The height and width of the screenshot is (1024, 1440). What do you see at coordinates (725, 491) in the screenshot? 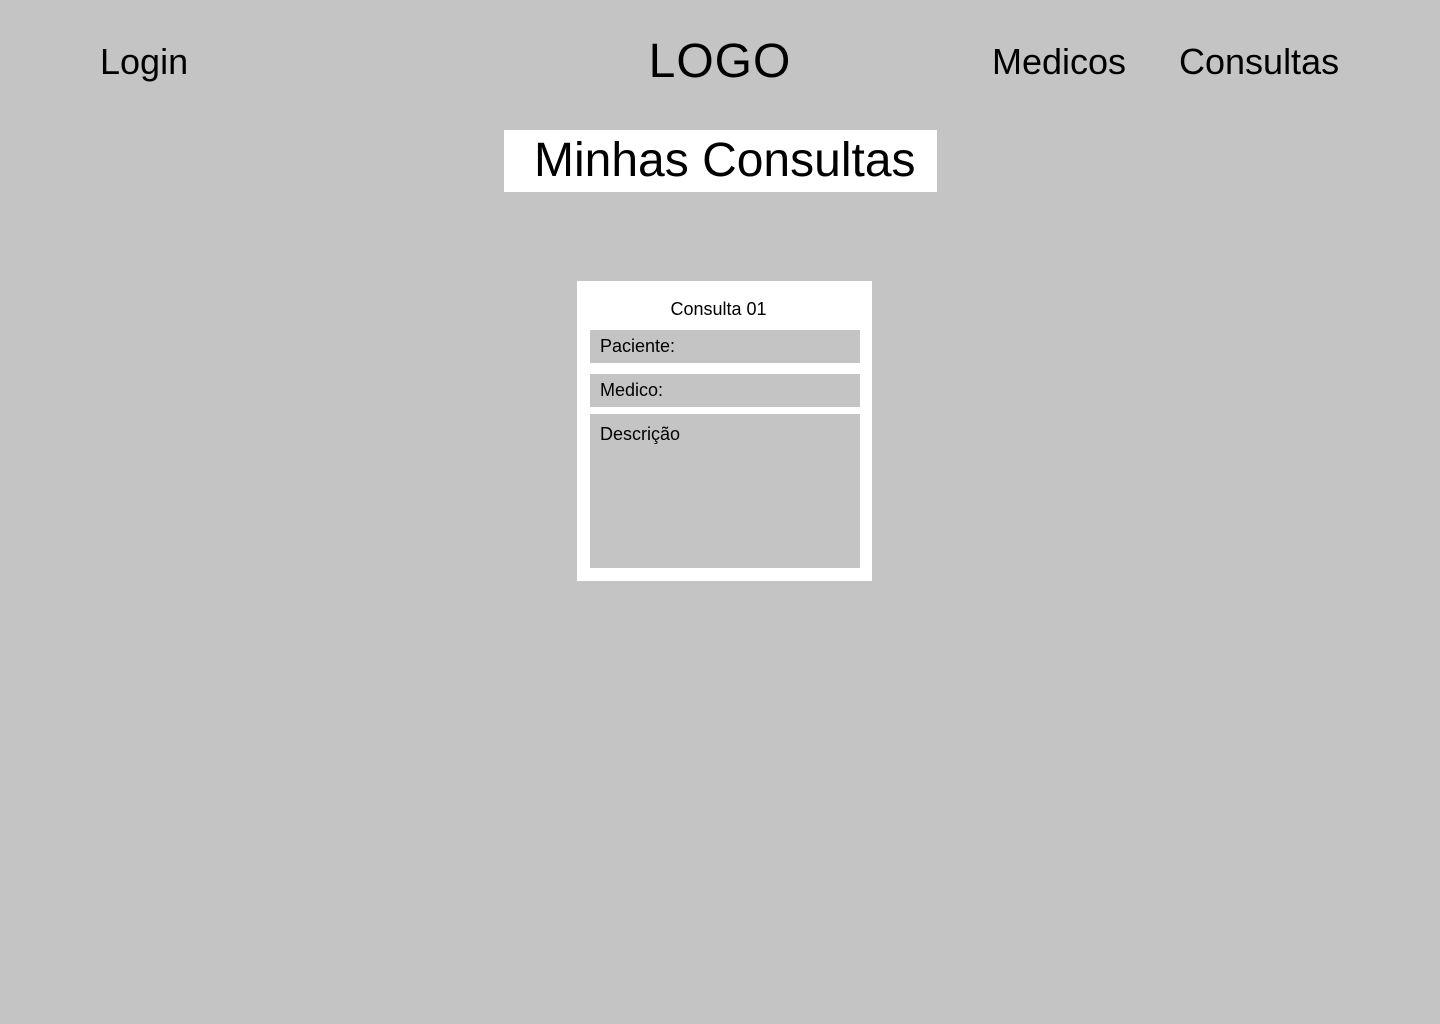
I see `descricao-field: Descrição` at bounding box center [725, 491].